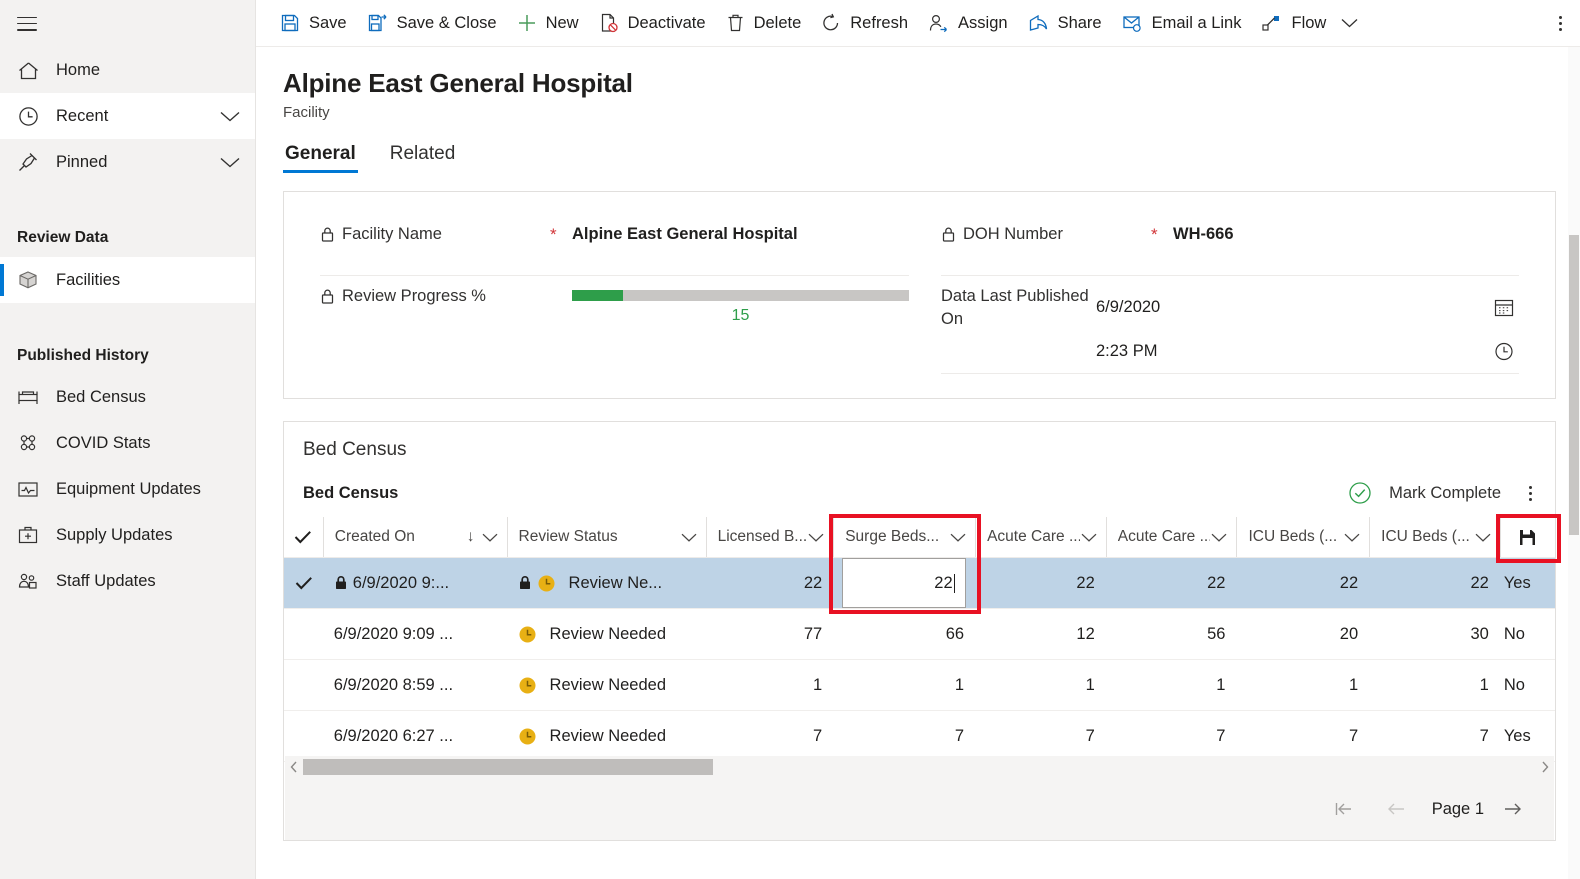  I want to click on cell-acute-care-1: 7, so click(1040, 736).